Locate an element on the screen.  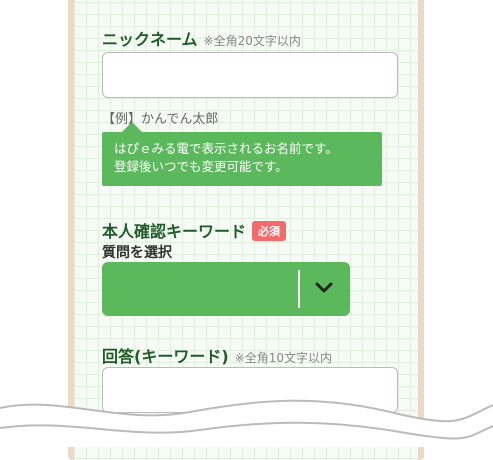
nickname-example: 【例】かんでん太郎 is located at coordinates (160, 119).